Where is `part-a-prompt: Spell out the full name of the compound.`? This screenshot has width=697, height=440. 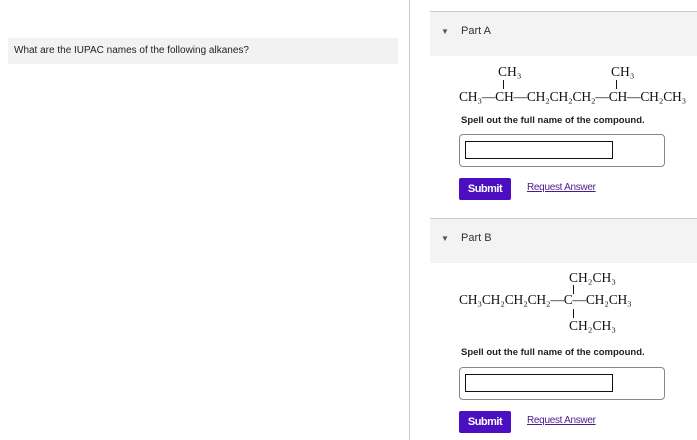 part-a-prompt: Spell out the full name of the compound. is located at coordinates (553, 120).